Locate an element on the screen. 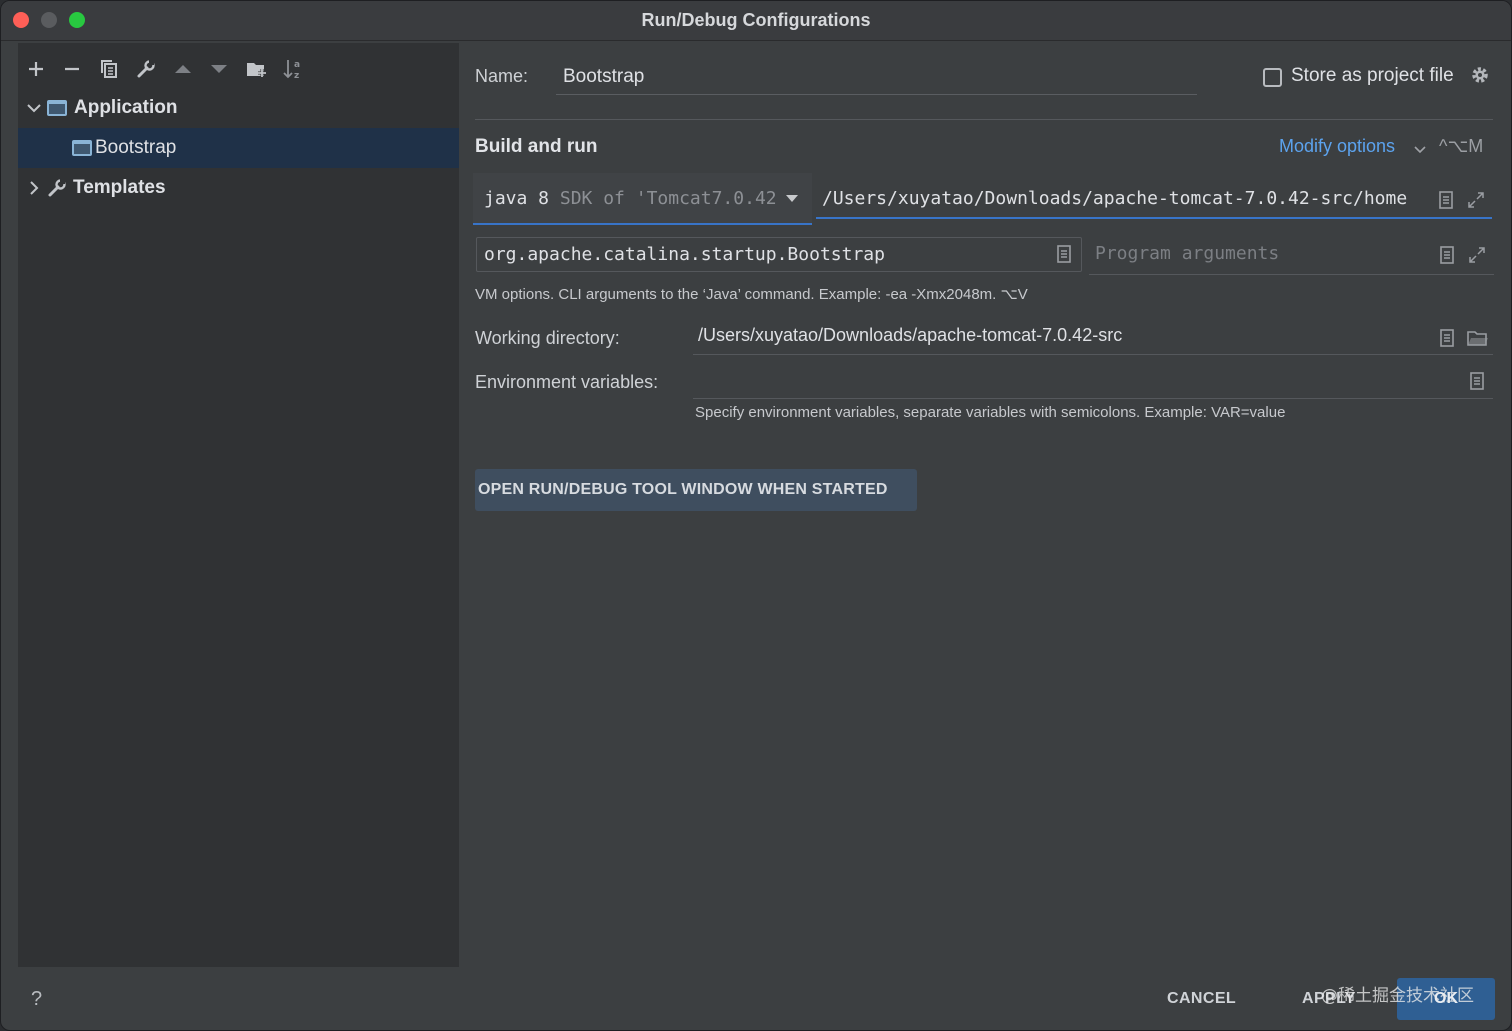 The image size is (1512, 1031). move-down-icon is located at coordinates (219, 69).